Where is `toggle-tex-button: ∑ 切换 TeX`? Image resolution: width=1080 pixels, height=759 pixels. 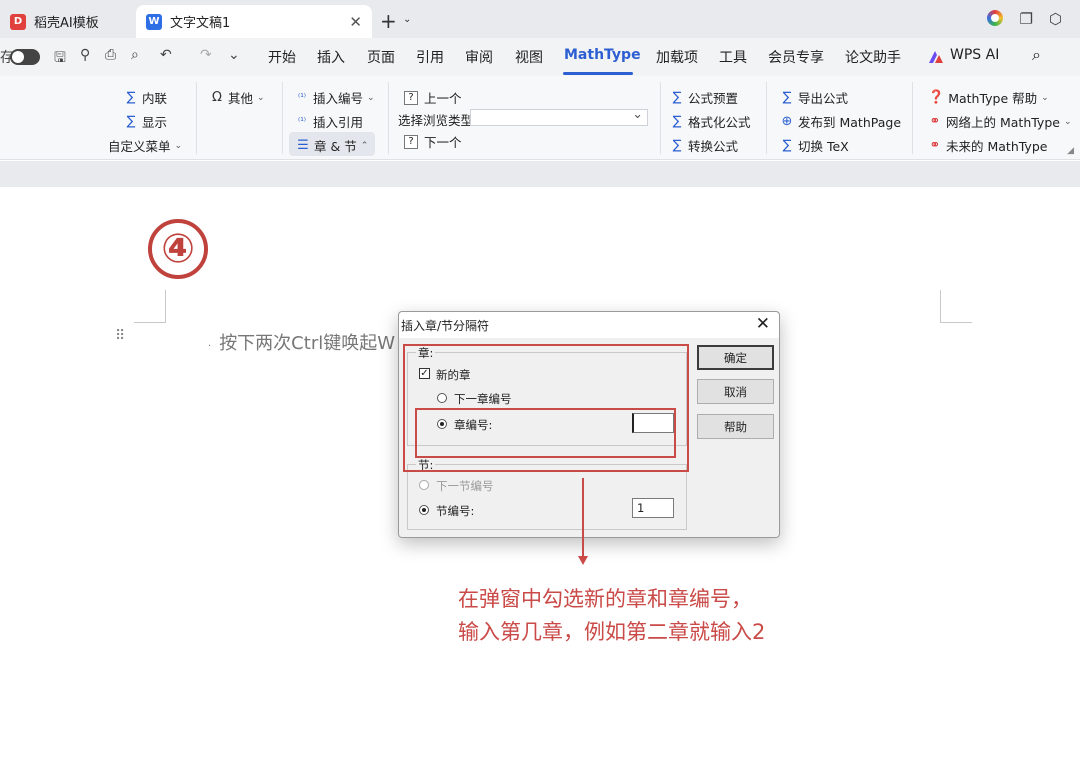
toggle-tex-button: ∑ 切换 TeX is located at coordinates (814, 145).